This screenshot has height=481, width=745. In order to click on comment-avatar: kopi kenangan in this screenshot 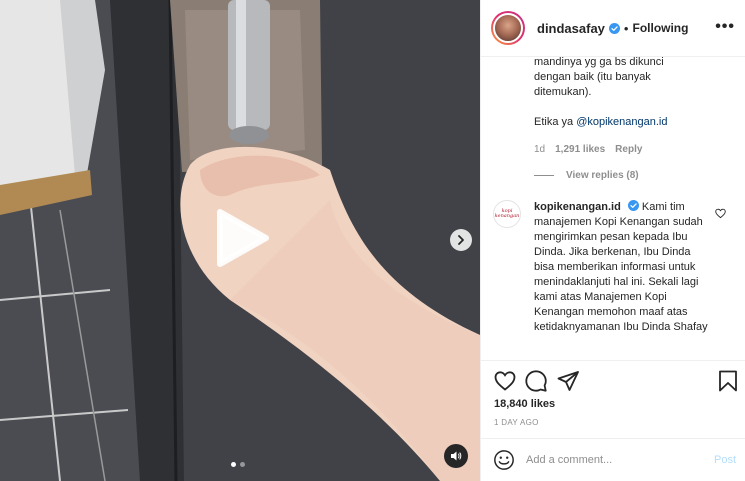, I will do `click(507, 214)`.